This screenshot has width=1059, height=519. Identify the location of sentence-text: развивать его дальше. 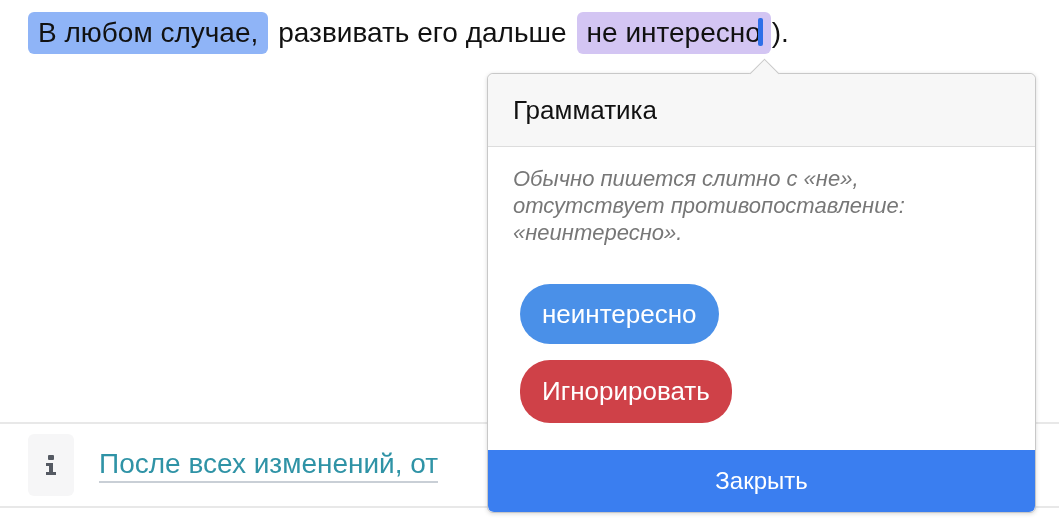
(422, 33).